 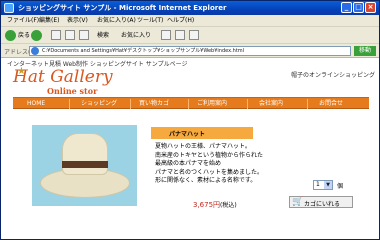 What do you see at coordinates (323, 185) in the screenshot?
I see `quantity-select: 1 ▼` at bounding box center [323, 185].